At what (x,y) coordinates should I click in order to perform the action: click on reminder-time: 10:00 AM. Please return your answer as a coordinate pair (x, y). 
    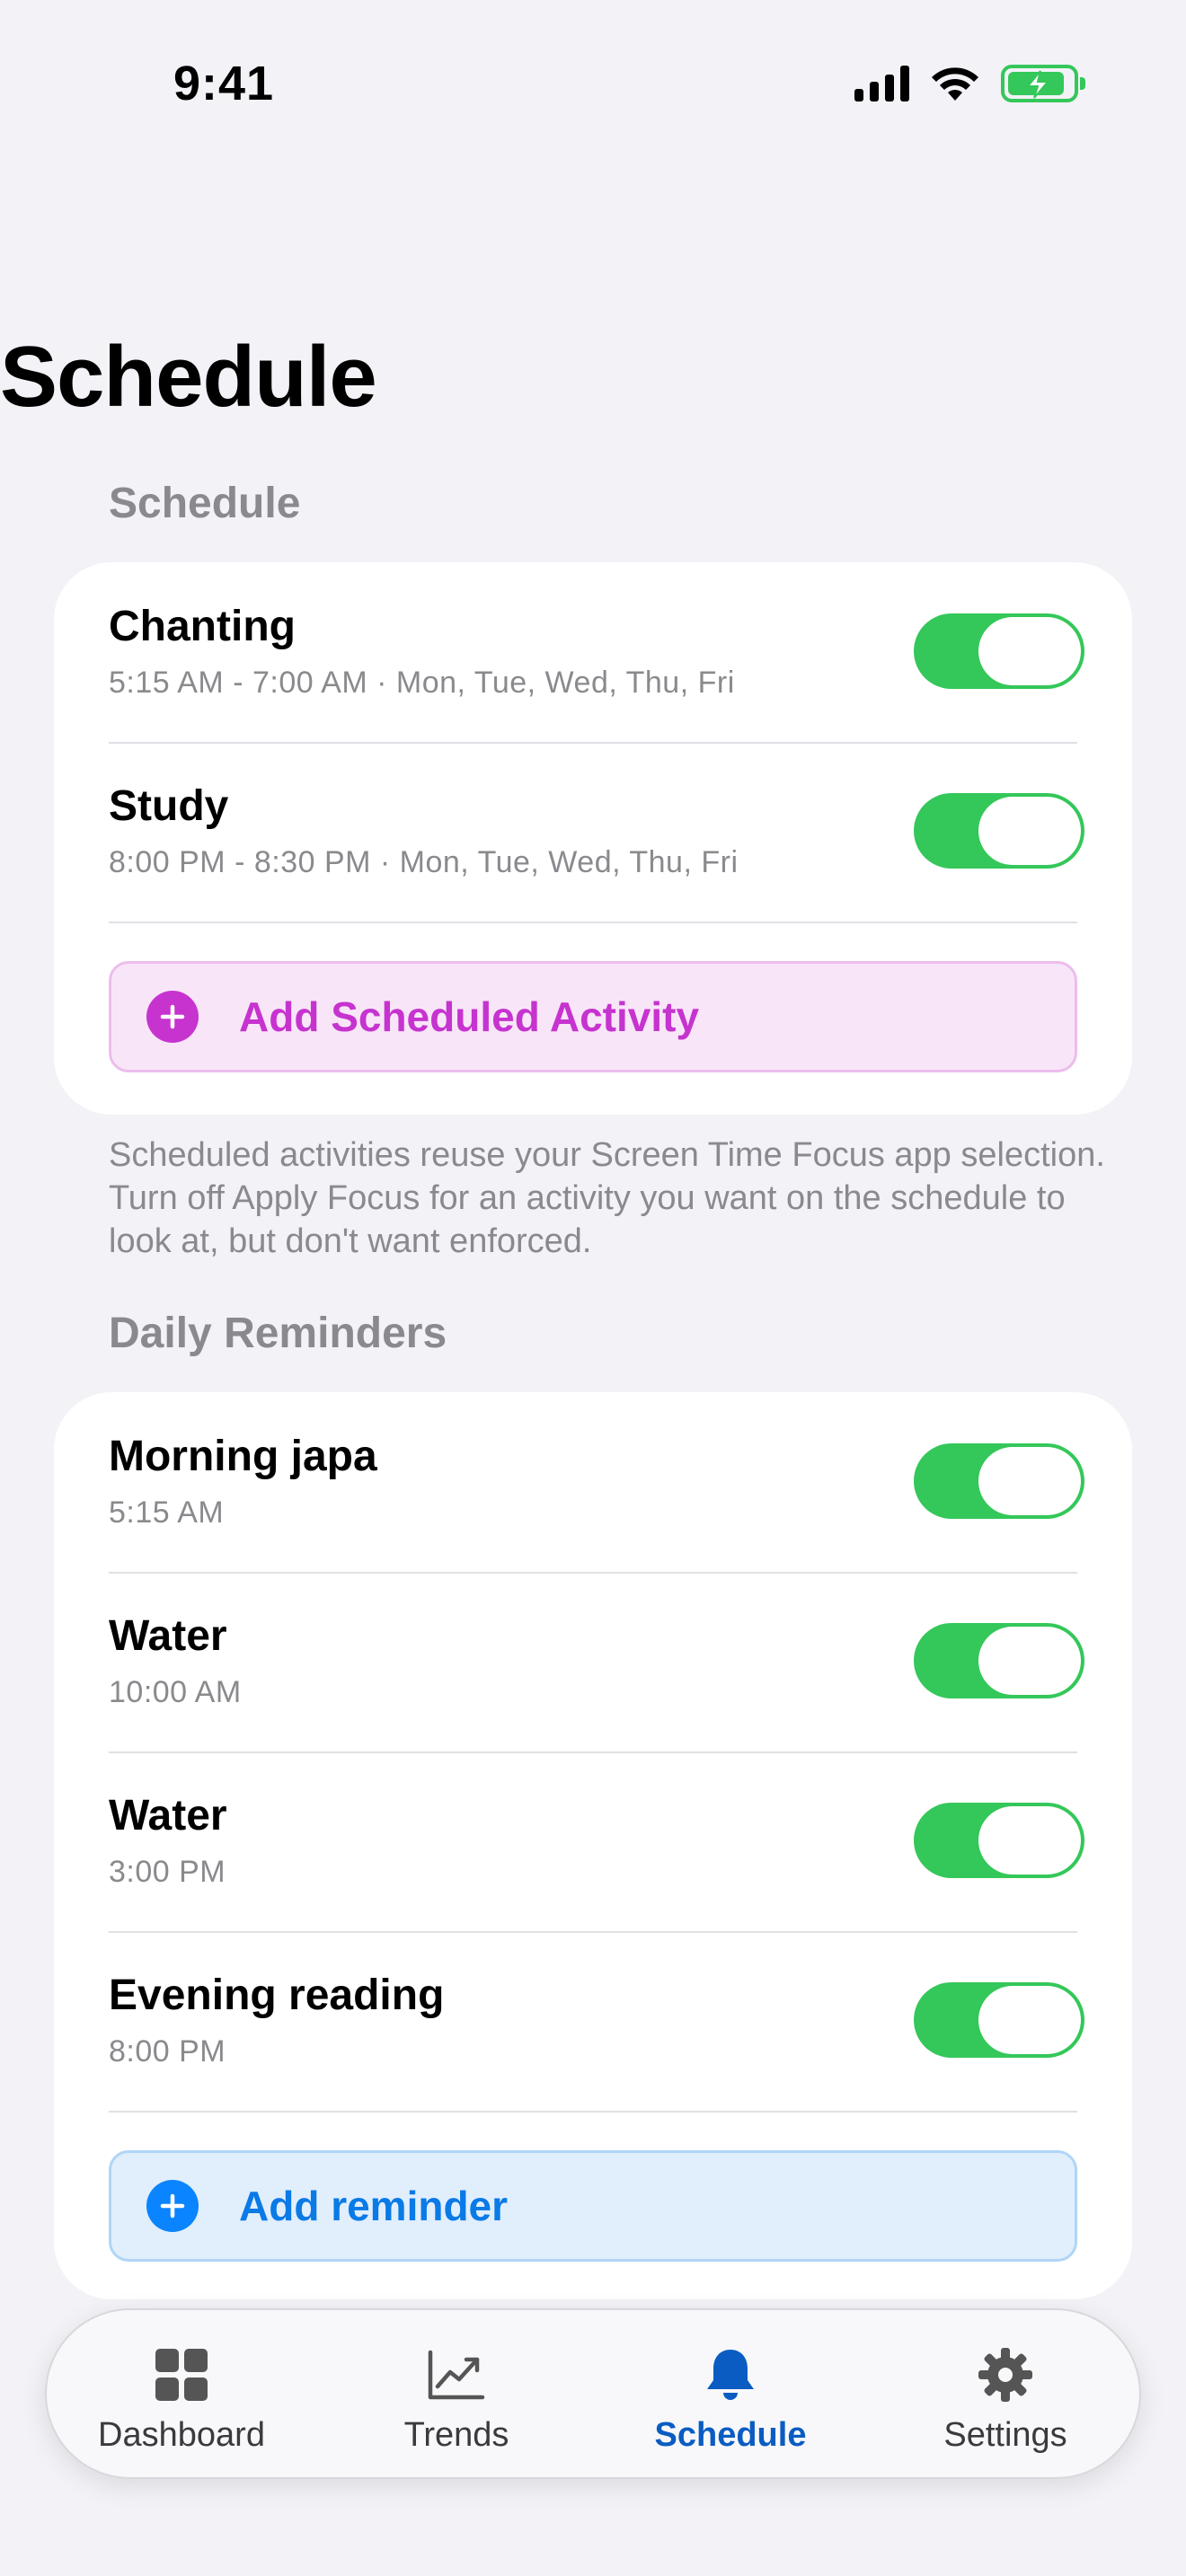
    Looking at the image, I should click on (175, 1692).